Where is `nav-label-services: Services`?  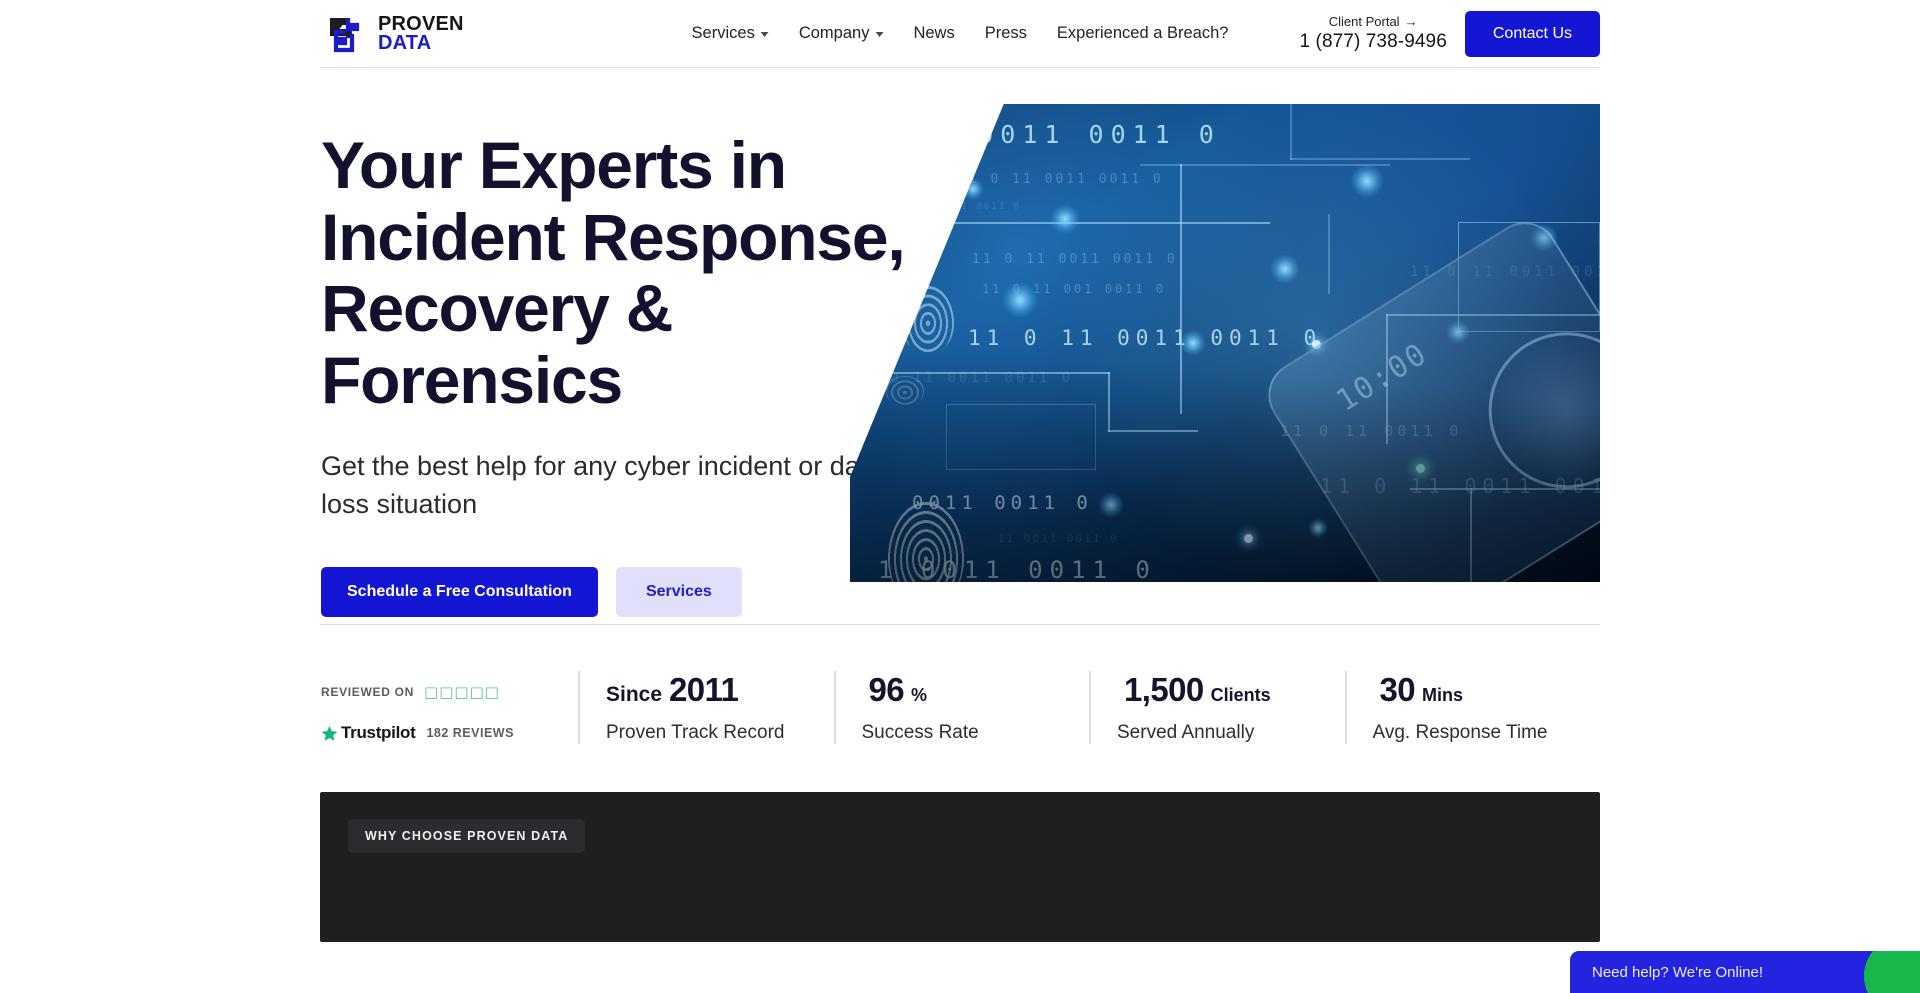 nav-label-services: Services is located at coordinates (723, 33).